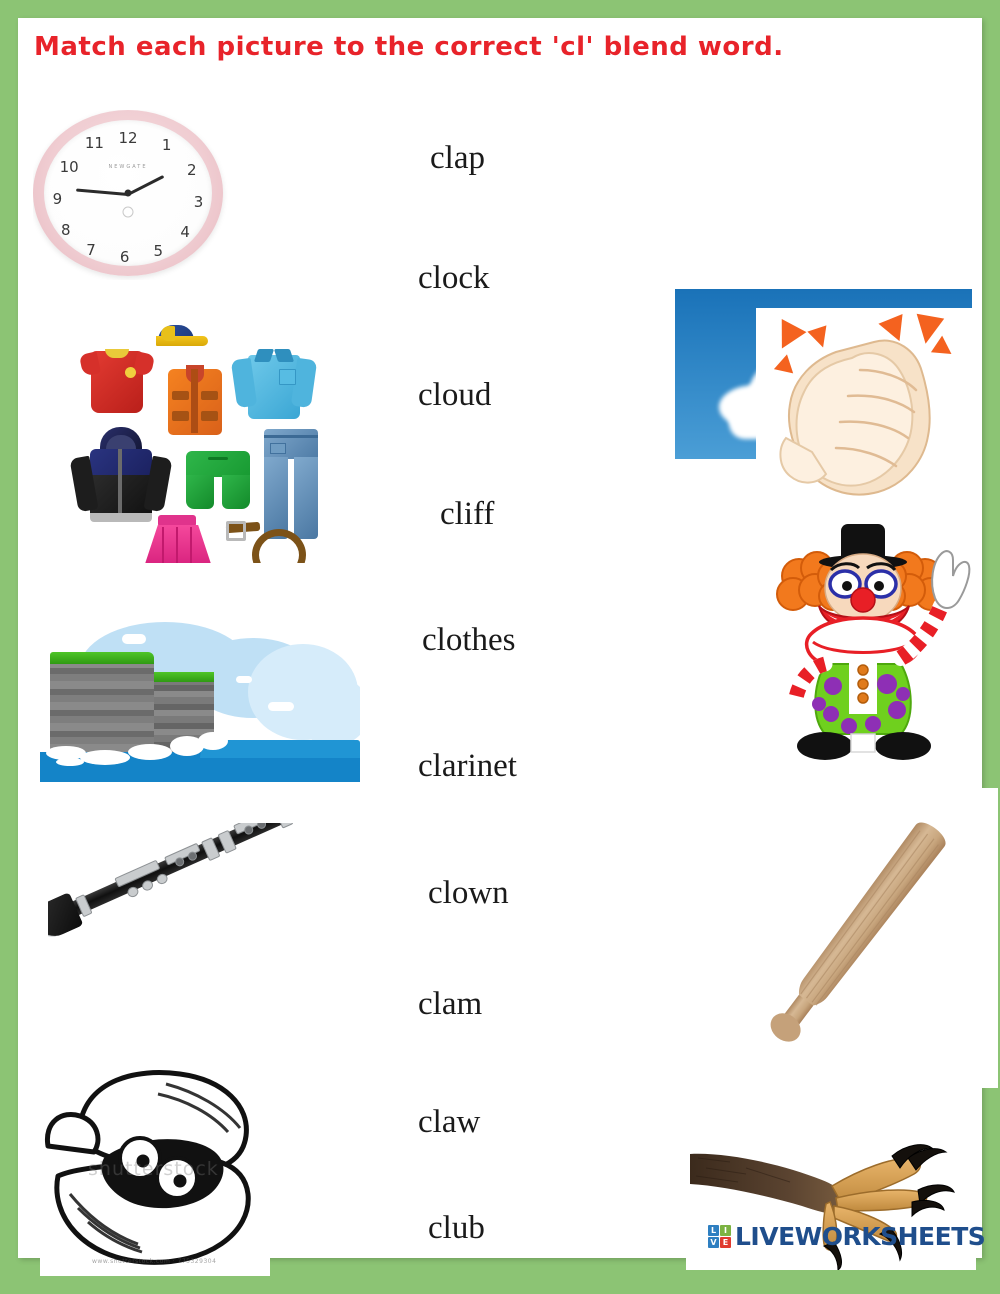  What do you see at coordinates (102, 709) in the screenshot?
I see `cliff-rock-front` at bounding box center [102, 709].